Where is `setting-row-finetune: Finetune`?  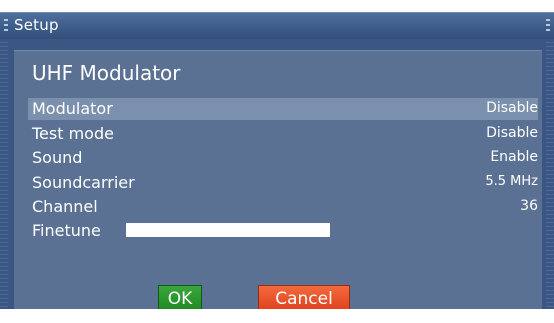 setting-row-finetune: Finetune is located at coordinates (283, 231).